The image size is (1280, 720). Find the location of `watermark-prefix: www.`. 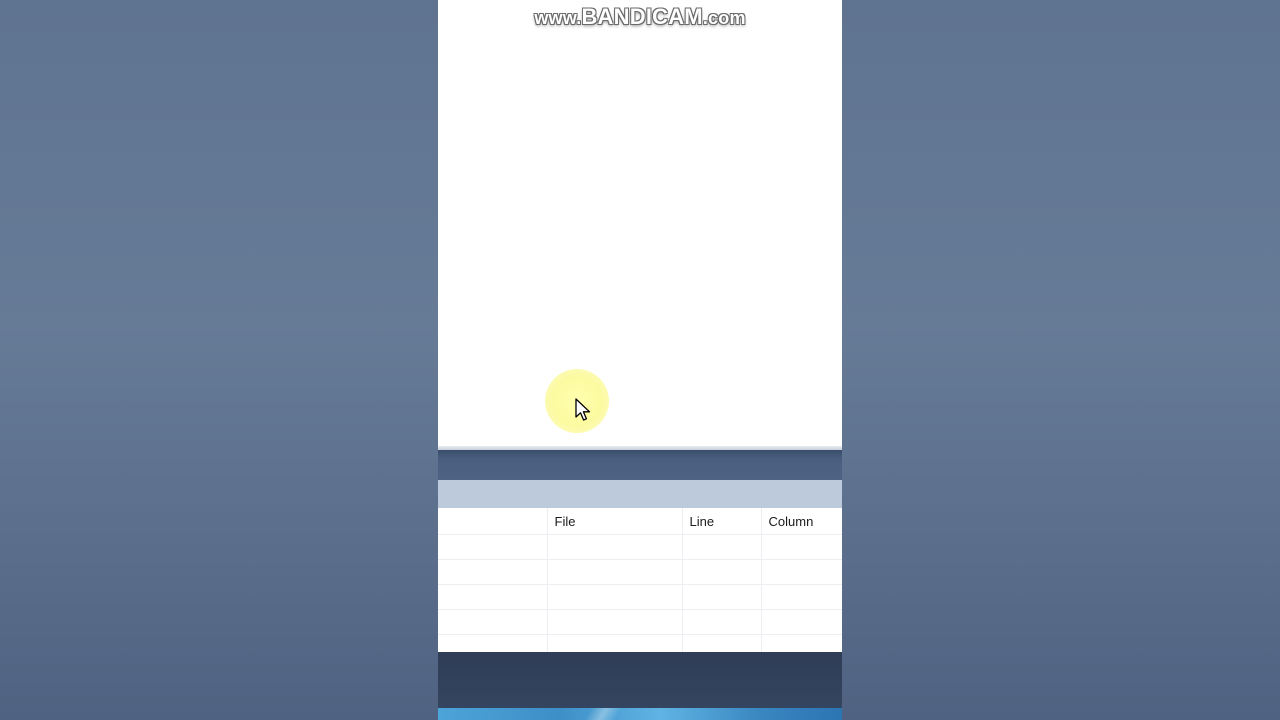

watermark-prefix: www. is located at coordinates (558, 18).